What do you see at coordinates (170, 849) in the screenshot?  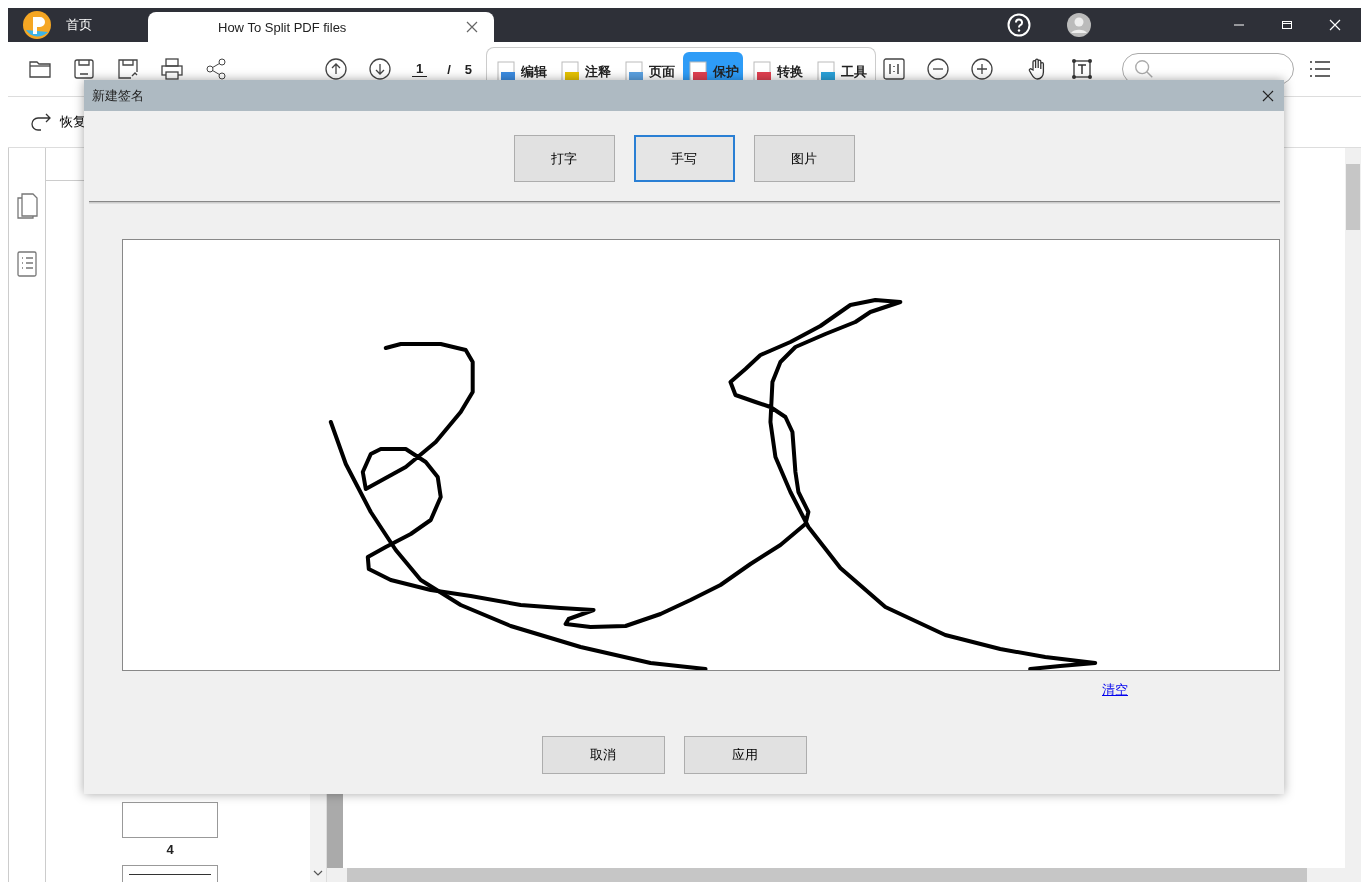 I see `page-number-label: 4` at bounding box center [170, 849].